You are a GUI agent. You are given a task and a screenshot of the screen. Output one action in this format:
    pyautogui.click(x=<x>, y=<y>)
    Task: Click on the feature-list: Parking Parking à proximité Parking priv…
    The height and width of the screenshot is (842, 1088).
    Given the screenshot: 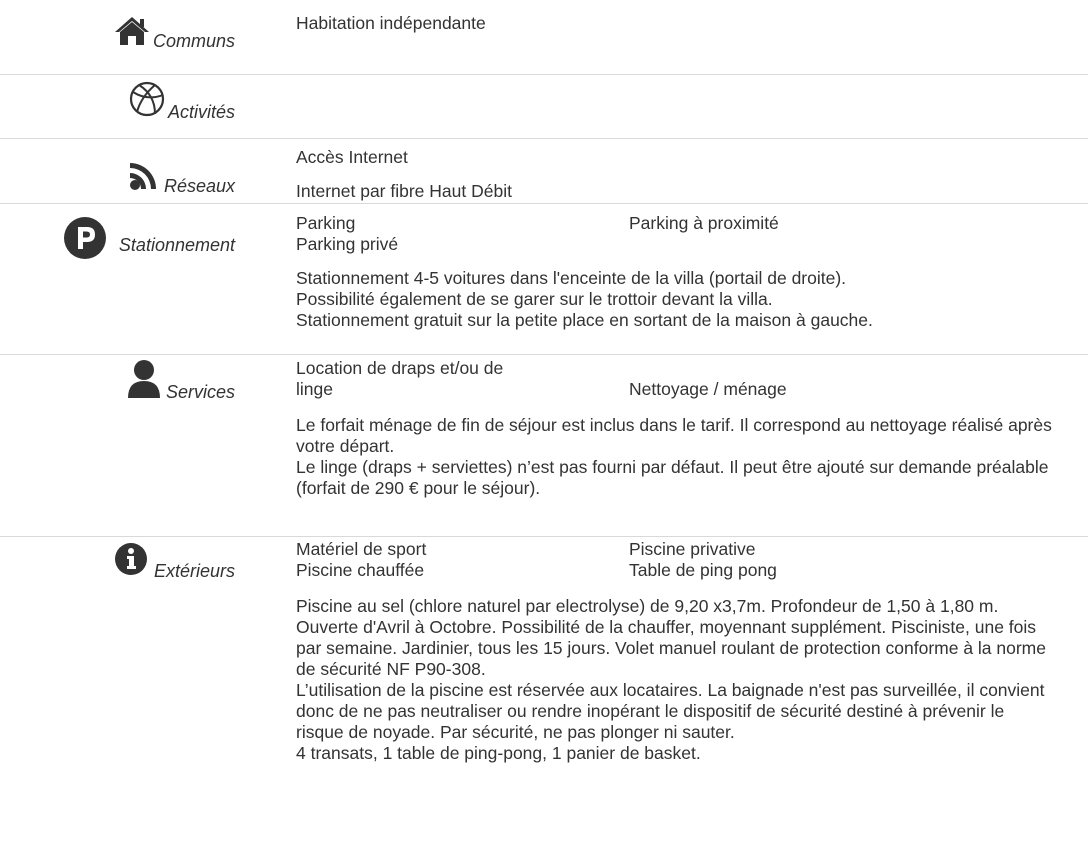 What is the action you would take?
    pyautogui.click(x=686, y=234)
    